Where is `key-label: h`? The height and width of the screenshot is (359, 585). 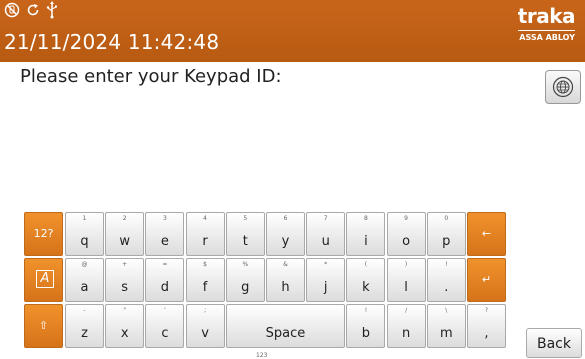
key-label: h is located at coordinates (285, 287).